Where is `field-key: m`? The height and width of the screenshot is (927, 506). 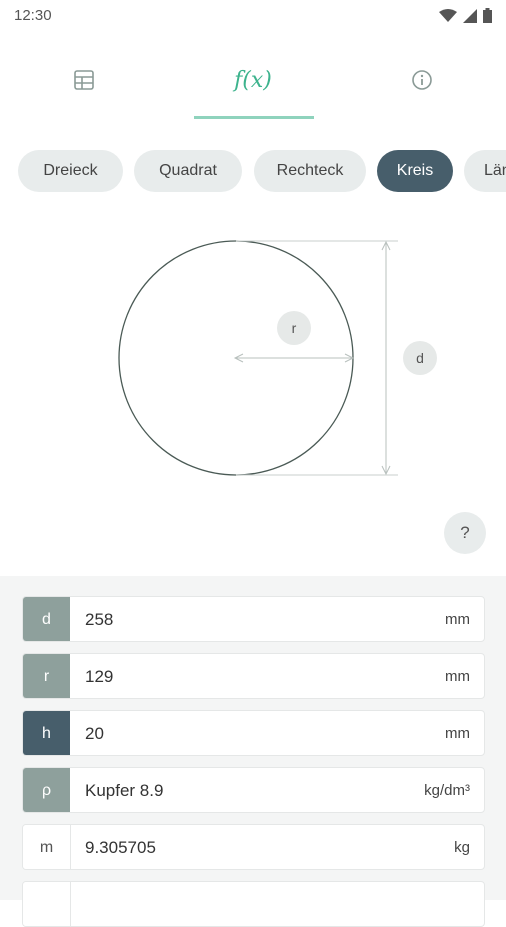 field-key: m is located at coordinates (47, 847).